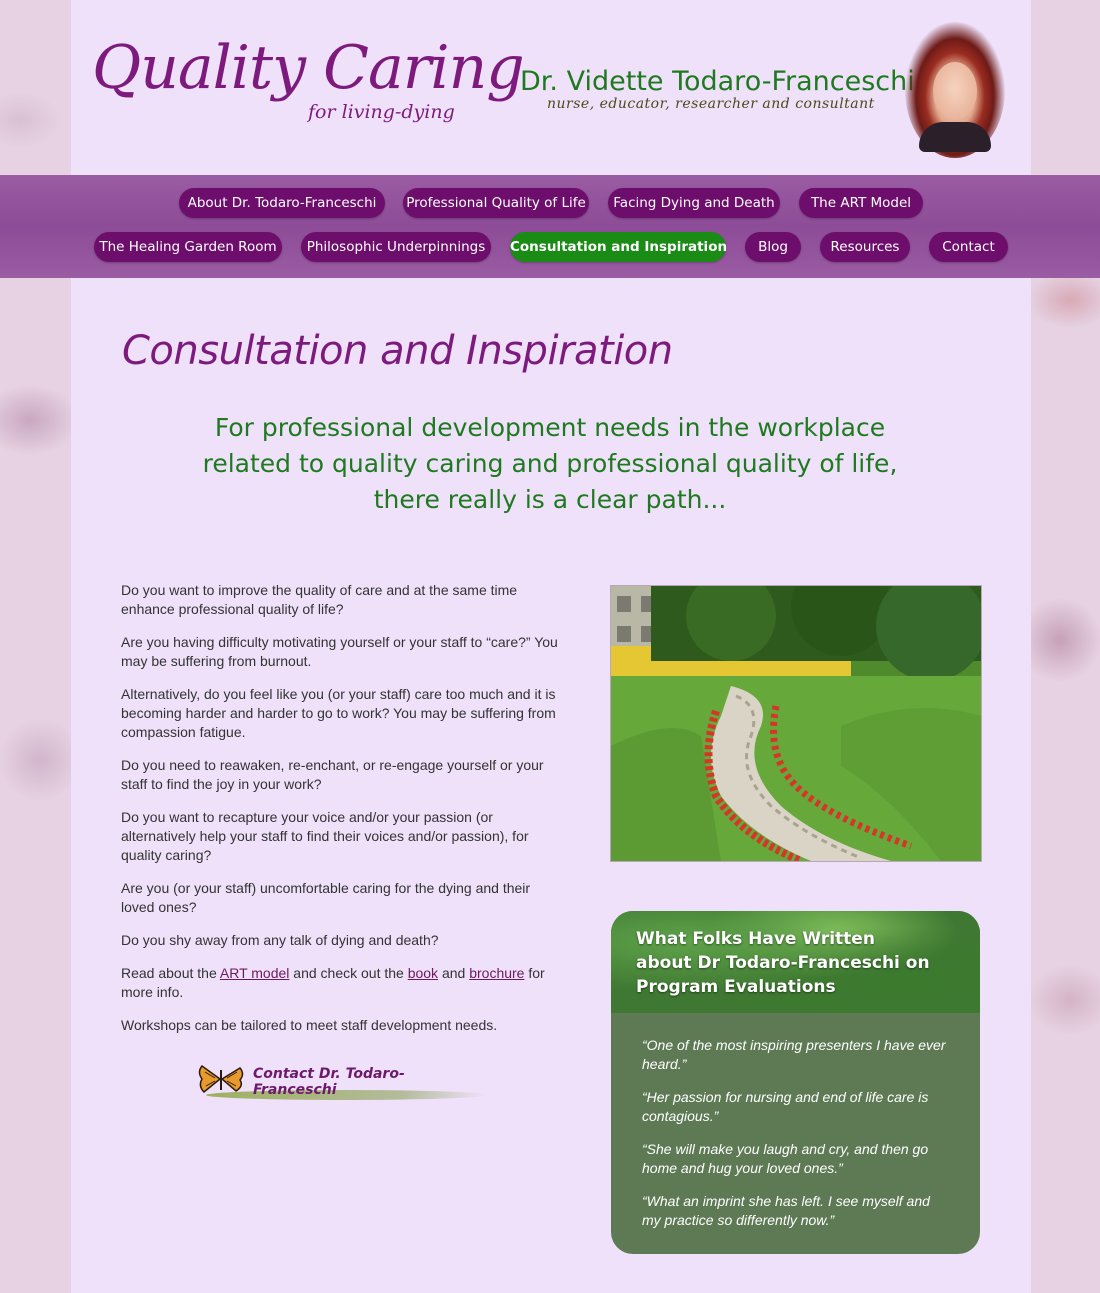 The height and width of the screenshot is (1293, 1100). What do you see at coordinates (861, 203) in the screenshot?
I see `nav-art-model: The ART Model` at bounding box center [861, 203].